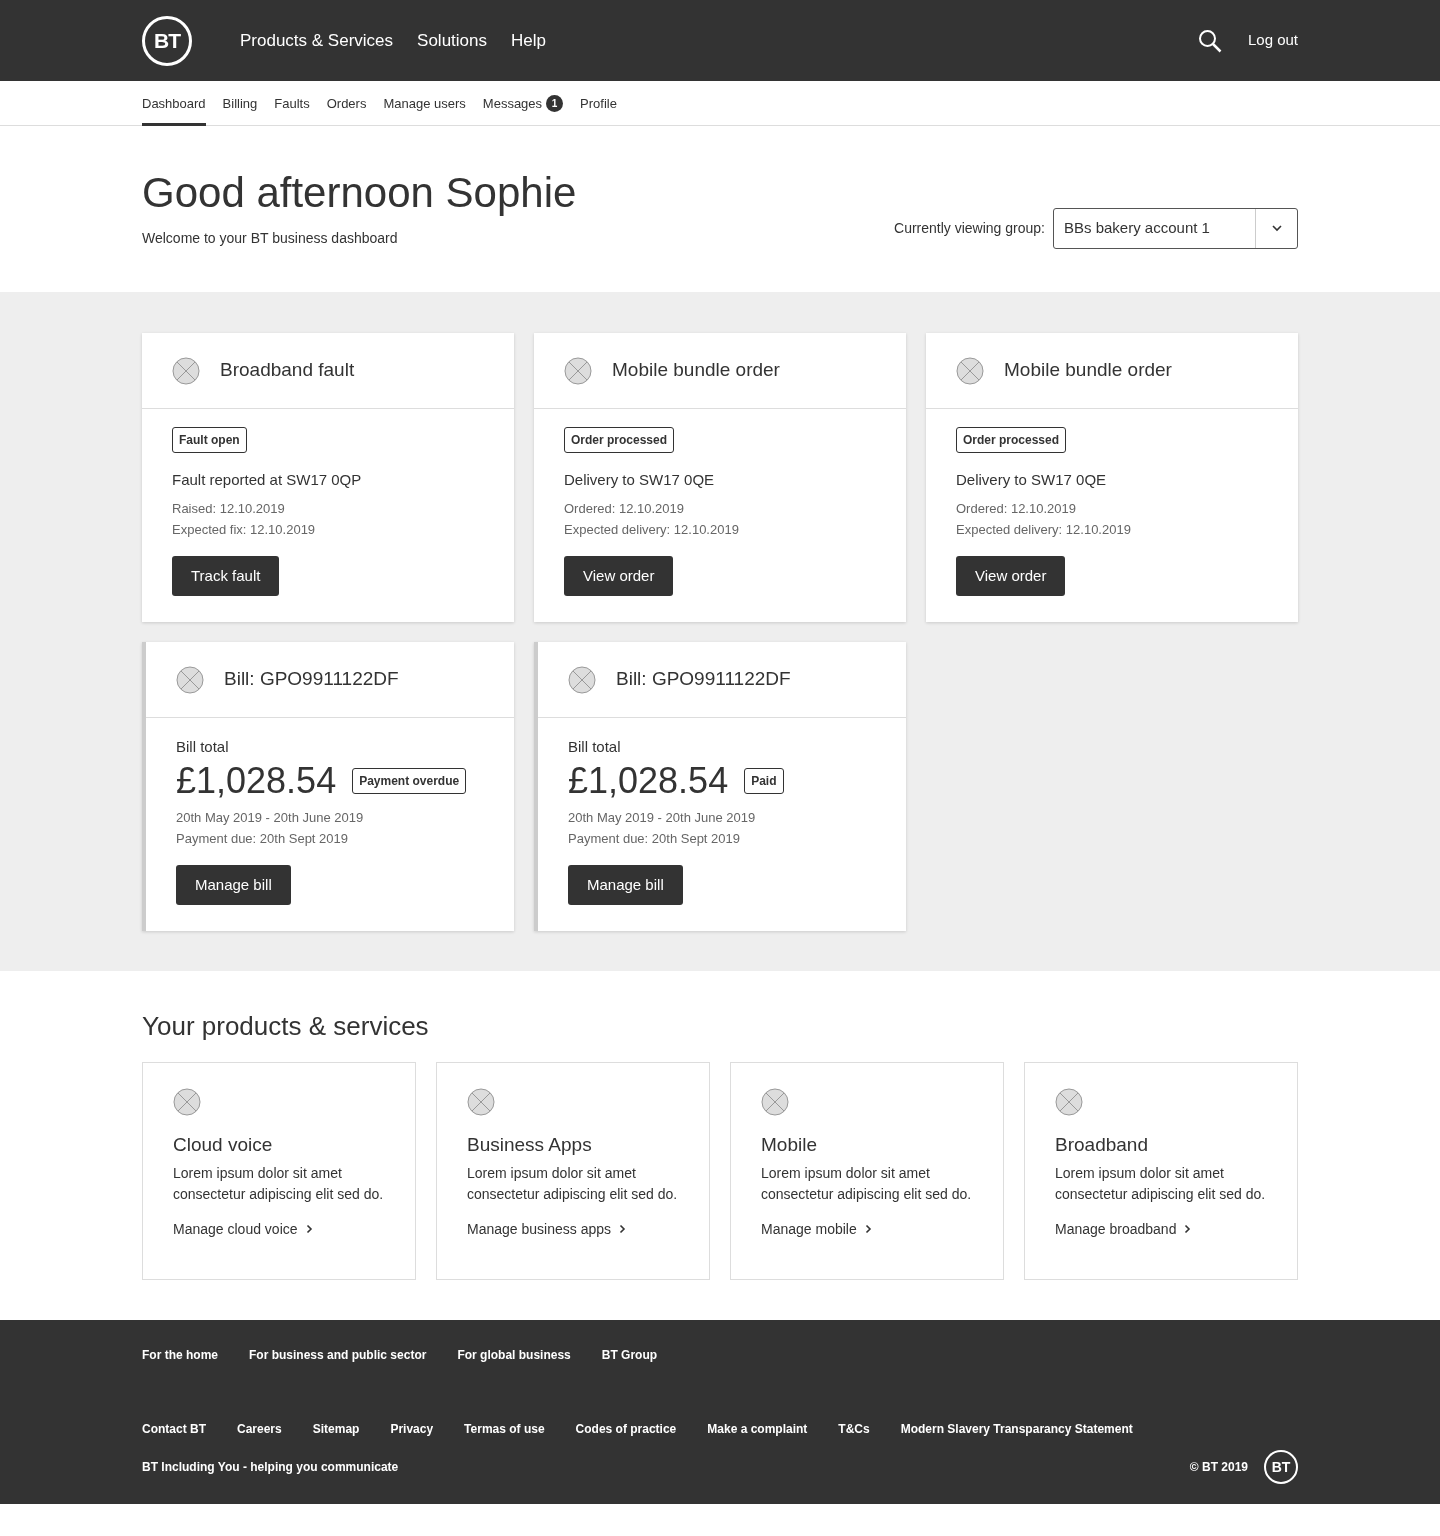 The height and width of the screenshot is (1536, 1440). I want to click on chevron-down-icon, so click(1276, 229).